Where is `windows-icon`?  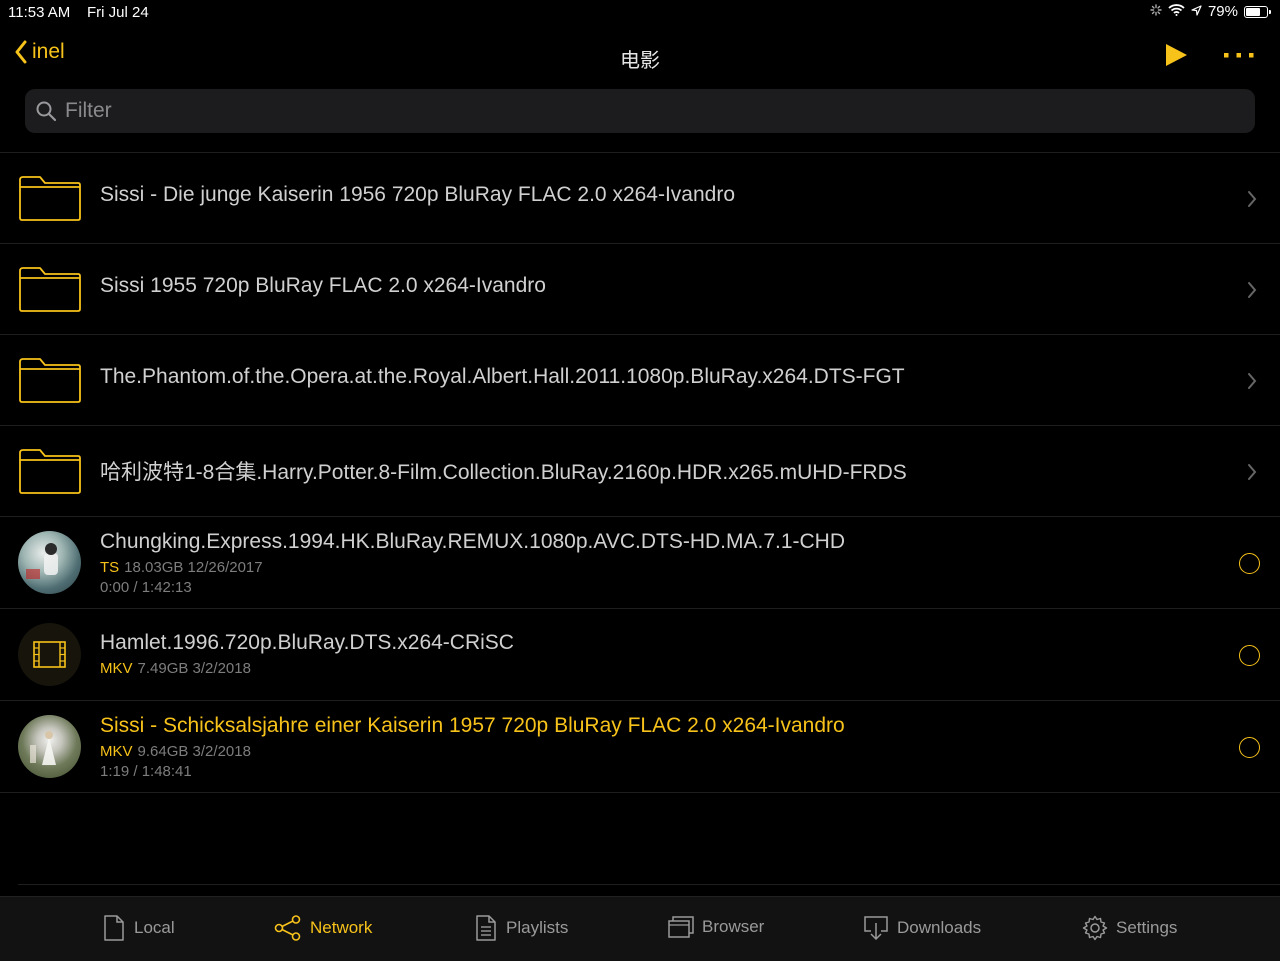 windows-icon is located at coordinates (681, 927).